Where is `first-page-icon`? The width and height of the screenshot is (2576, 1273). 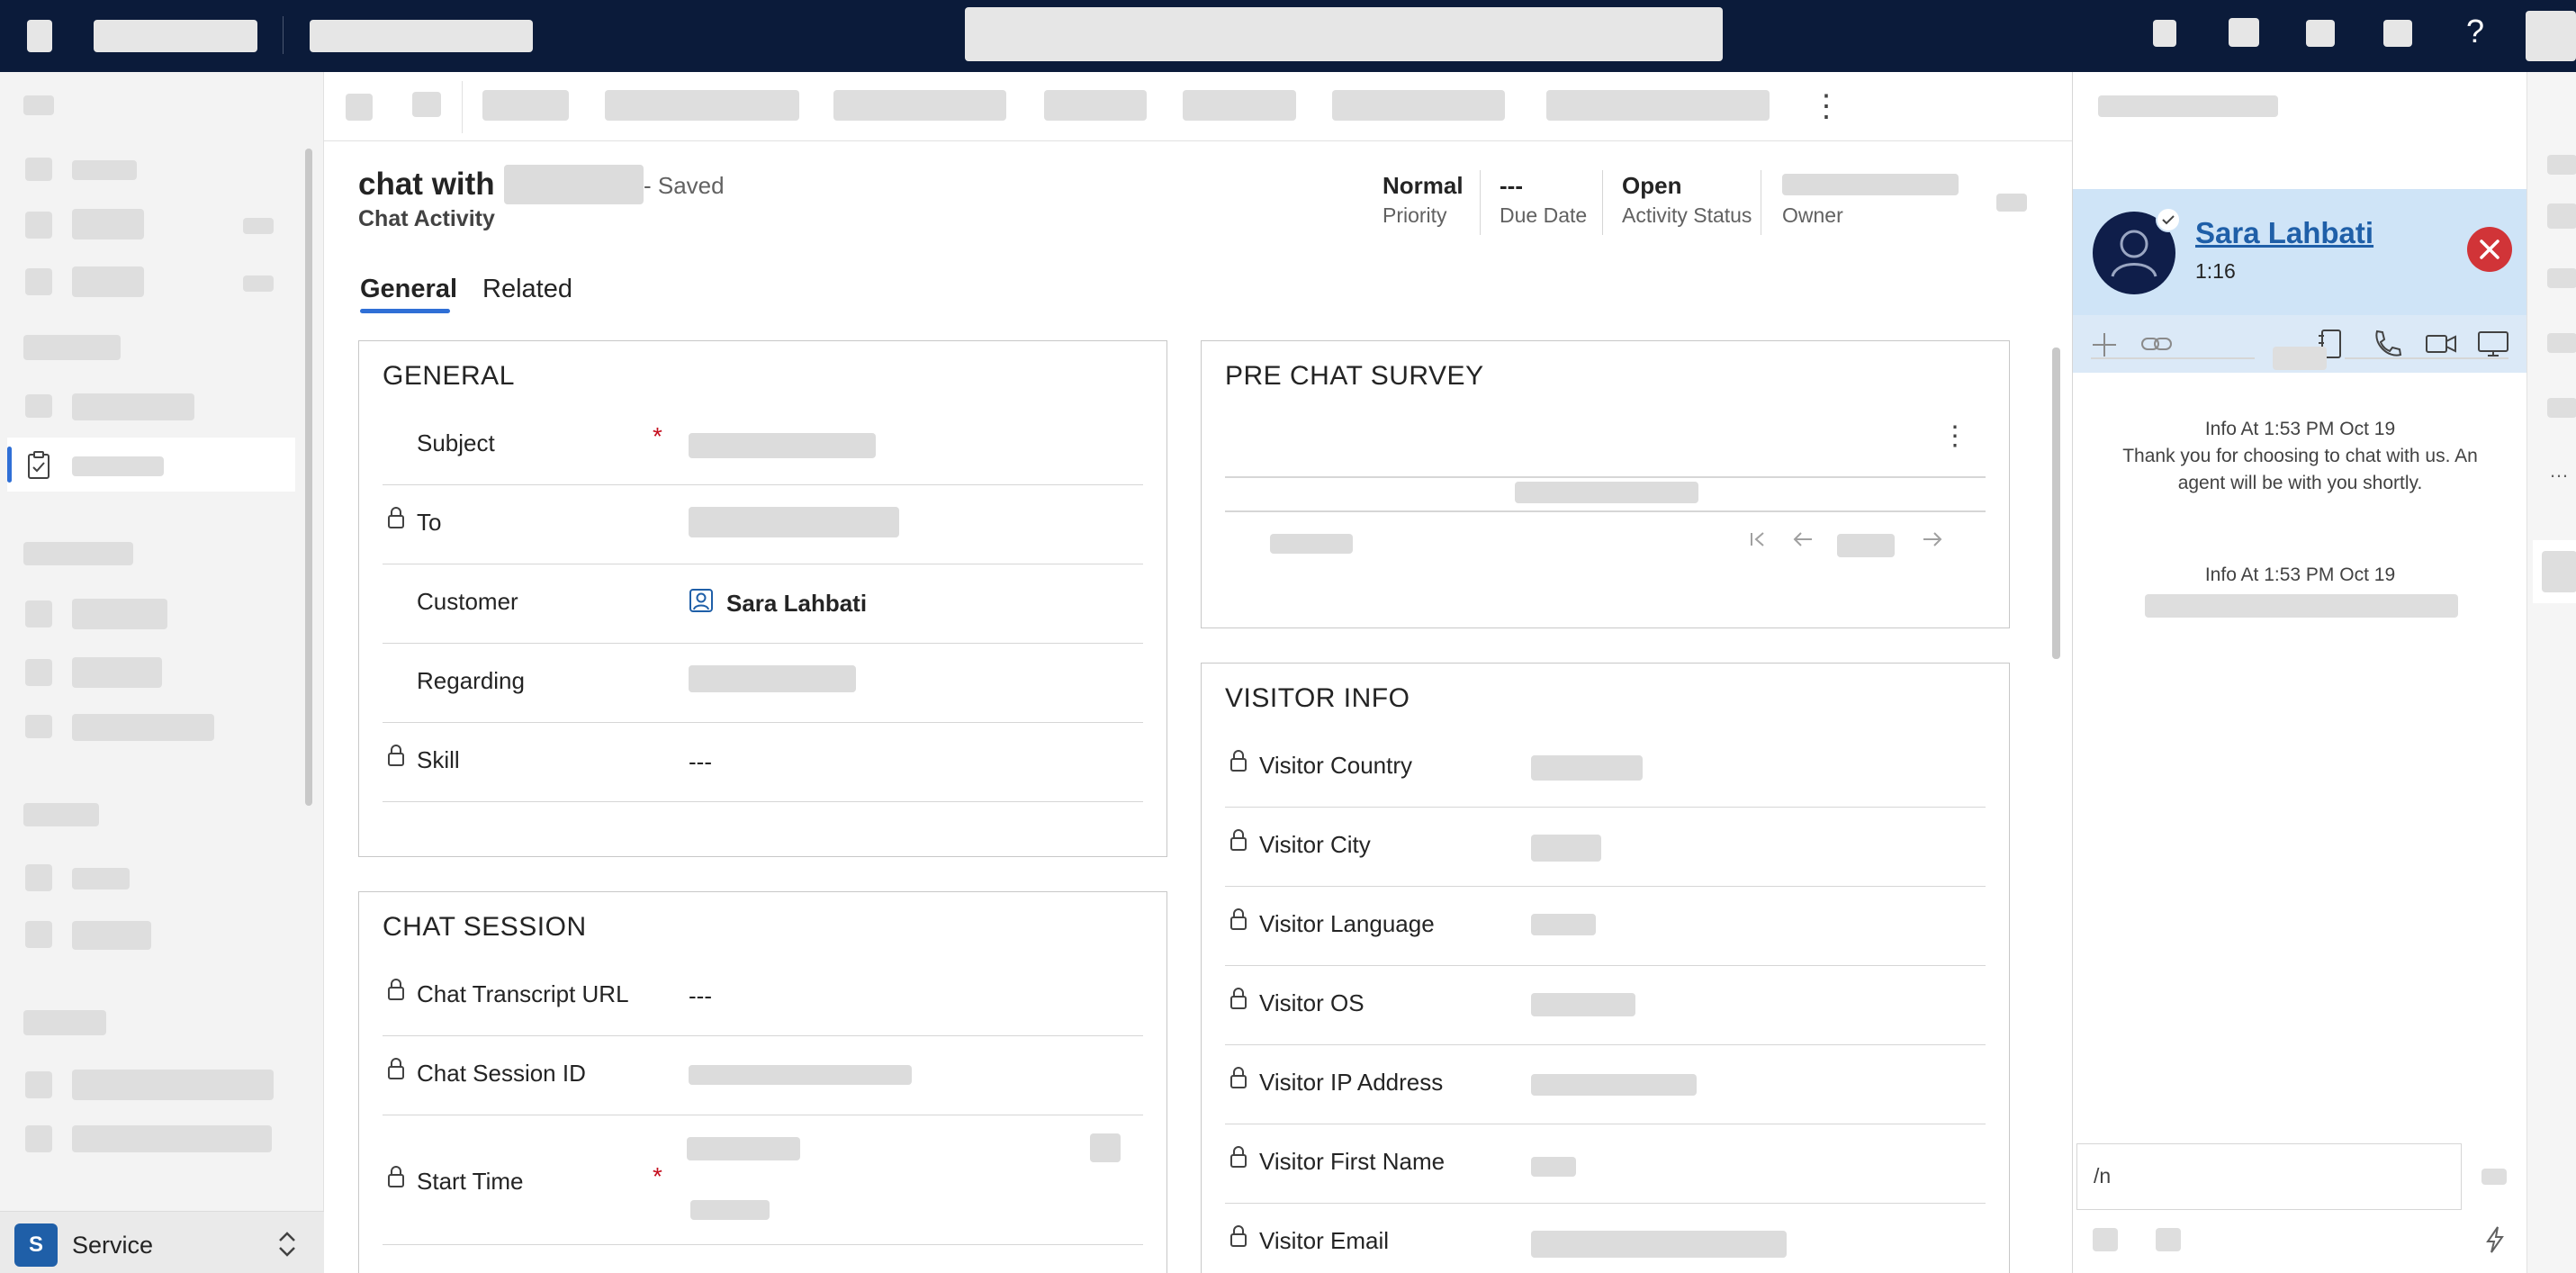
first-page-icon is located at coordinates (1758, 540).